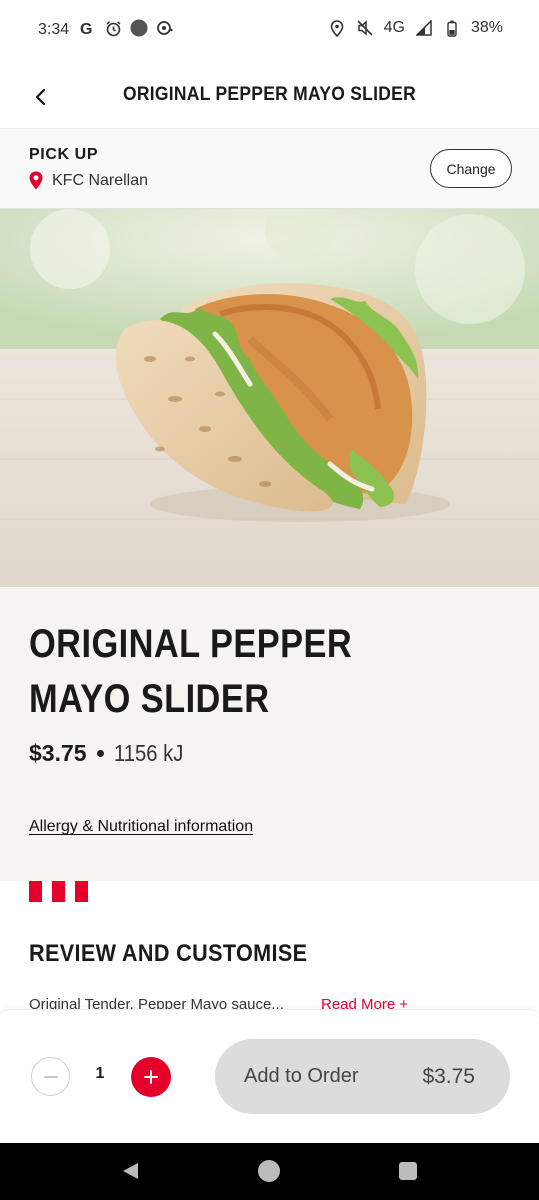 Image resolution: width=539 pixels, height=1200 pixels. Describe the element at coordinates (301, 1076) in the screenshot. I see `add-to-order-label: Add to Order` at that location.